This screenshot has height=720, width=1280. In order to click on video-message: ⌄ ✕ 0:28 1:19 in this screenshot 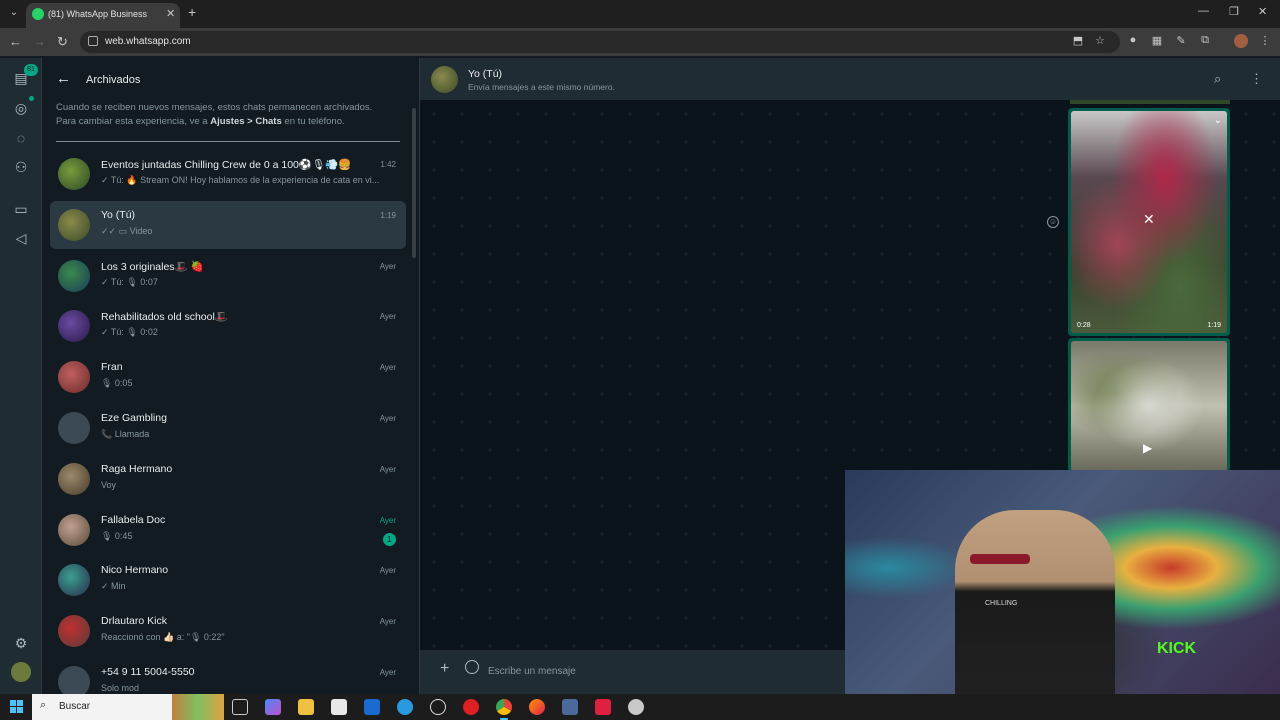, I will do `click(1149, 222)`.